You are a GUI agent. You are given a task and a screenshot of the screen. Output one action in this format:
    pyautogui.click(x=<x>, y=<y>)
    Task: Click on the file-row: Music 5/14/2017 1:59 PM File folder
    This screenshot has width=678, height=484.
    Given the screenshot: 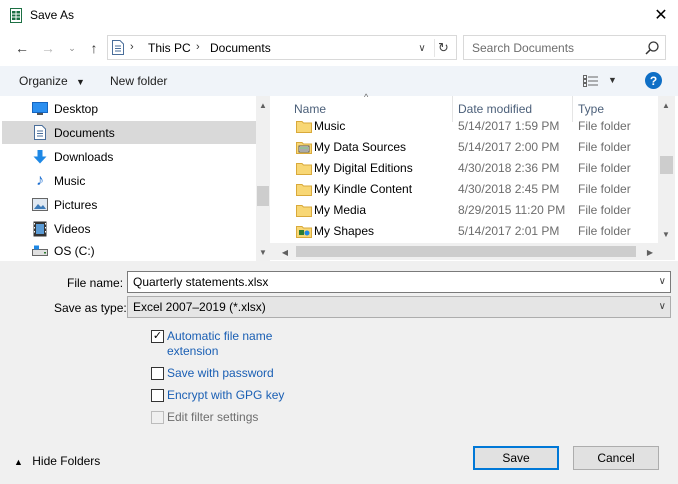 What is the action you would take?
    pyautogui.click(x=474, y=126)
    